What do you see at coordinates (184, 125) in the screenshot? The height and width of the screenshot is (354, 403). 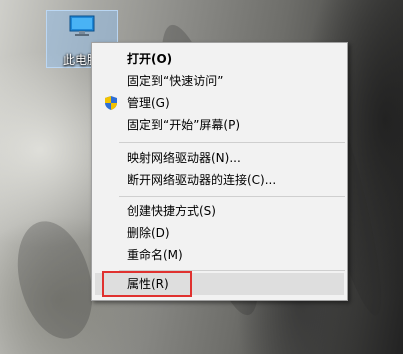 I see `menu-item-label: 固定到“开始”屏幕(P)` at bounding box center [184, 125].